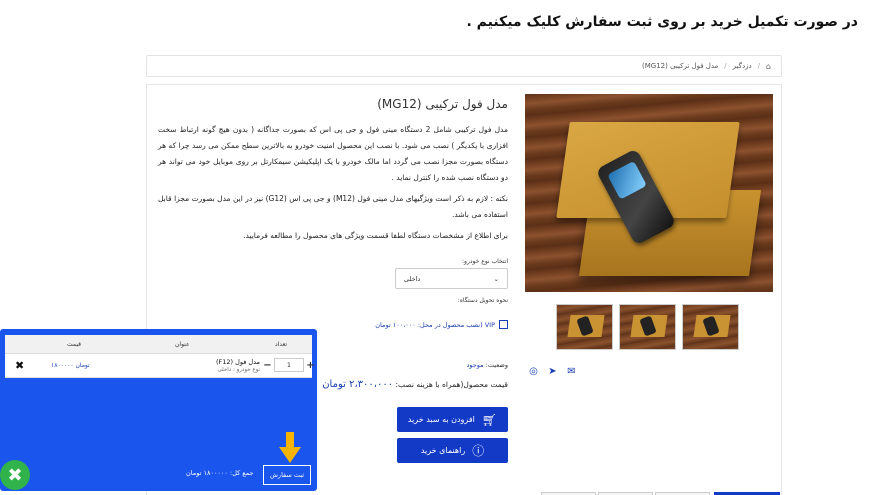 The height and width of the screenshot is (495, 876). What do you see at coordinates (74, 344) in the screenshot?
I see `header-price: قیمت` at bounding box center [74, 344].